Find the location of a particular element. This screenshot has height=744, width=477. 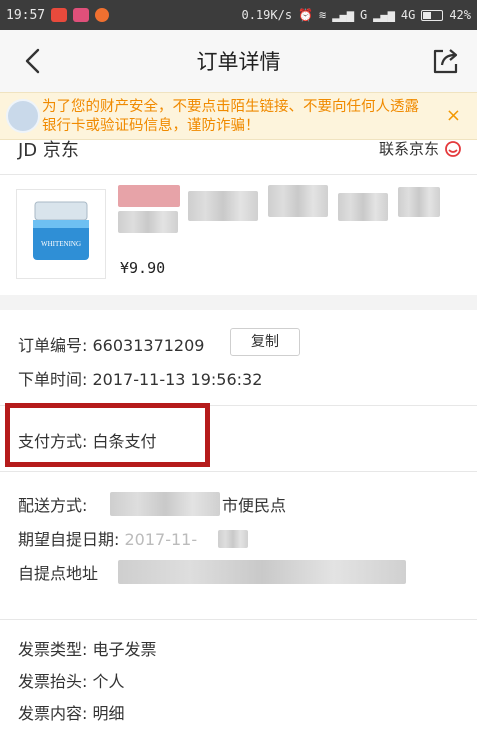

navigation-bar: 订单详情 is located at coordinates (238, 61).